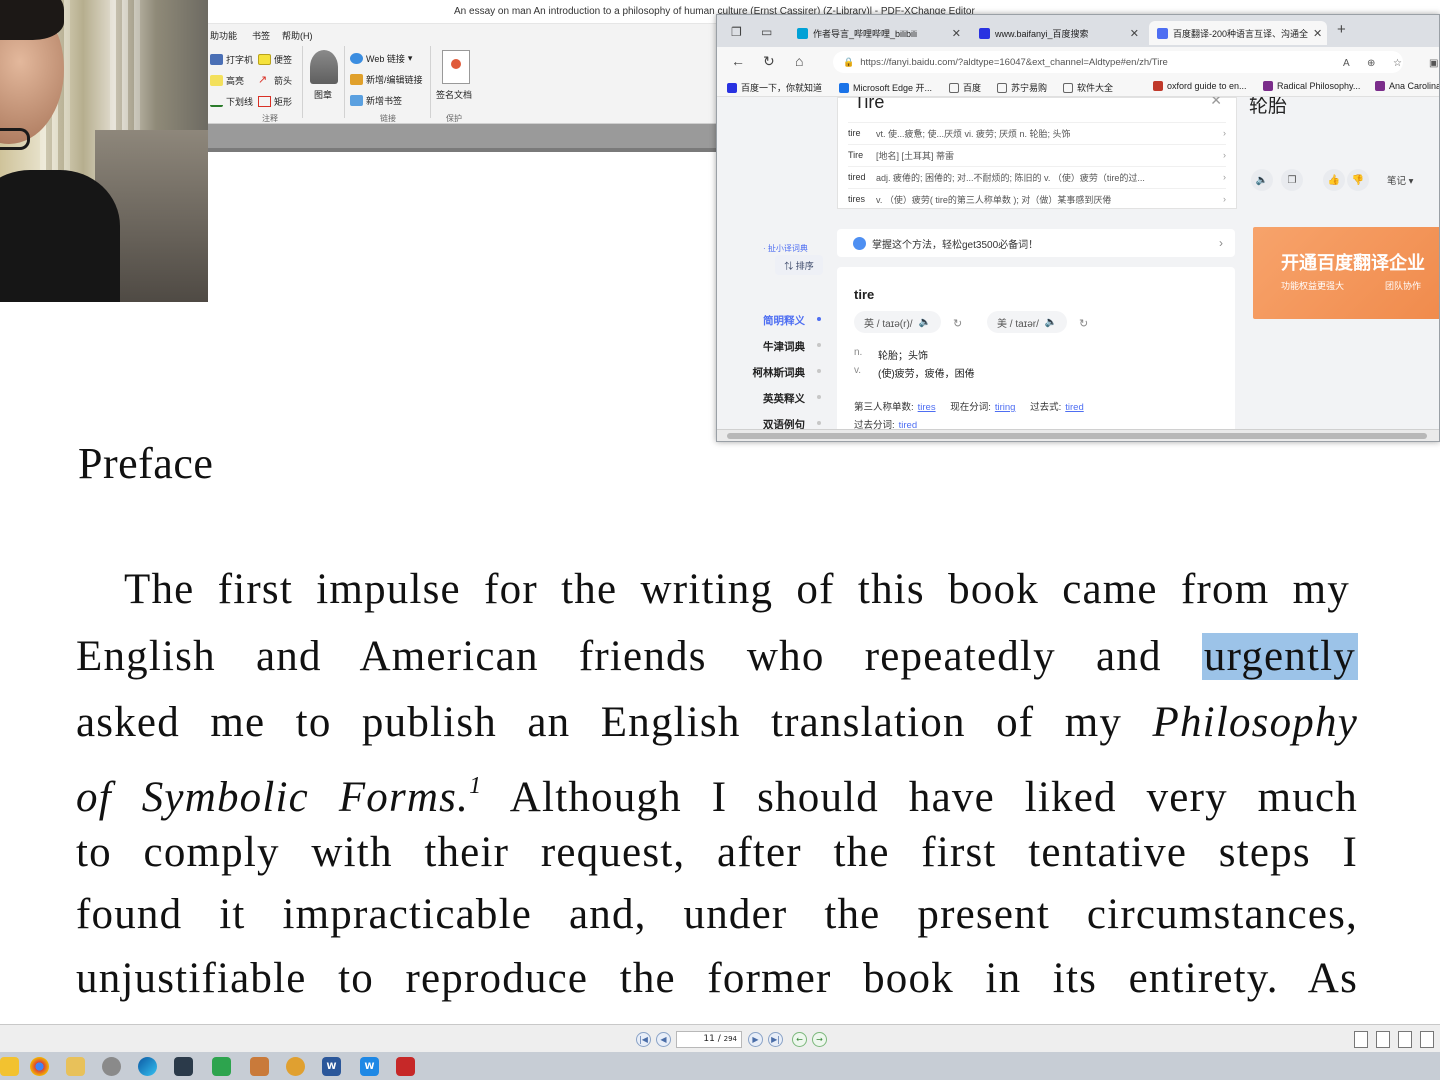 This screenshot has height=1080, width=1440. I want to click on sidebar-item-collins: 柯林斯词典, so click(774, 372).